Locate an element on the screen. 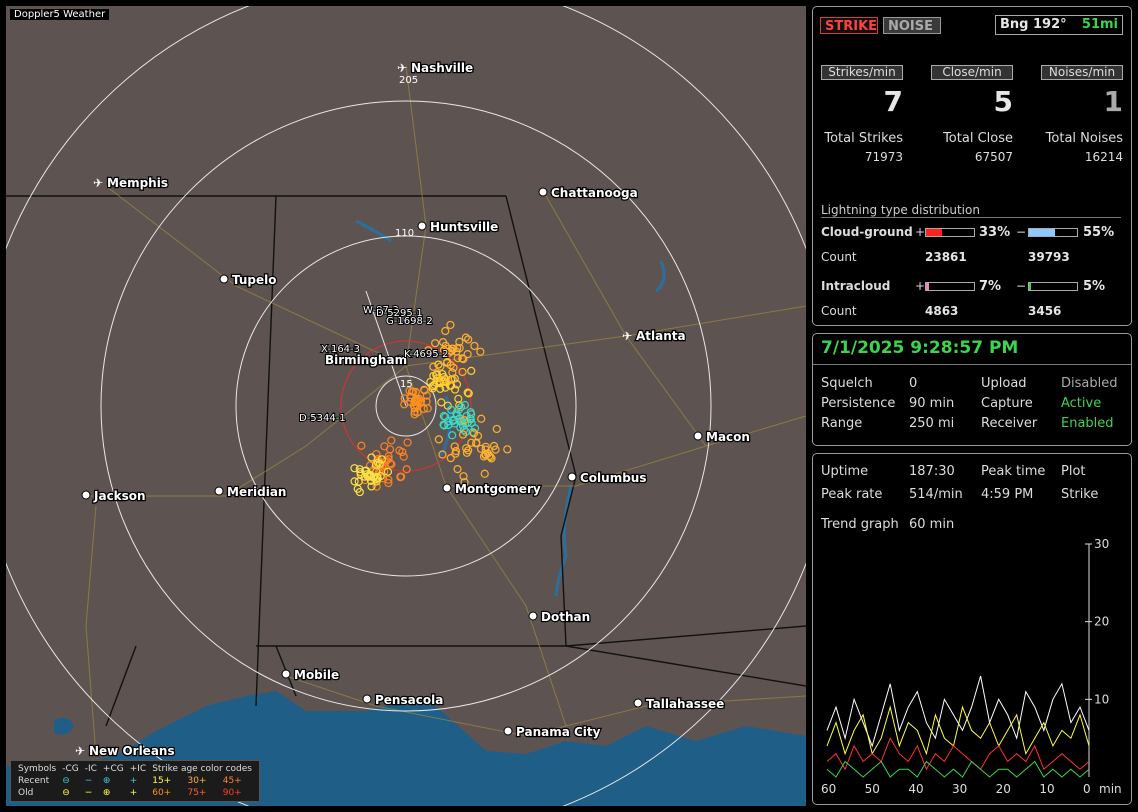 The width and height of the screenshot is (1138, 812). uptime-label: Uptime is located at coordinates (845, 471).